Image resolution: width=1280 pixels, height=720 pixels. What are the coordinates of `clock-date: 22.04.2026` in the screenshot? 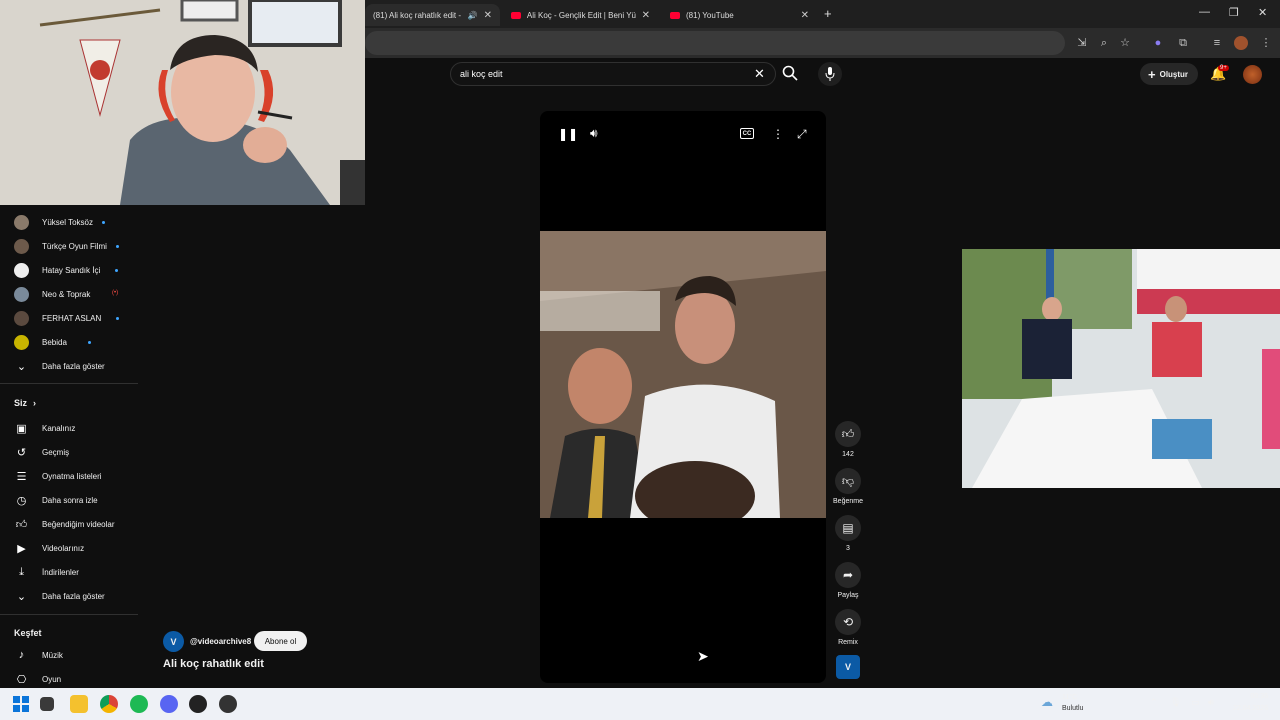 It's located at (1247, 708).